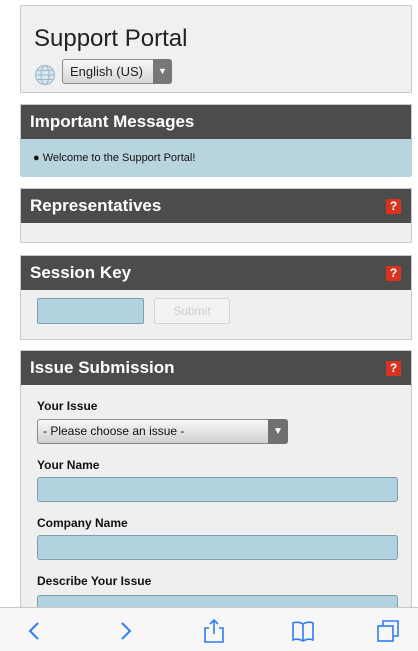 The width and height of the screenshot is (418, 651). Describe the element at coordinates (114, 431) in the screenshot. I see `issue-select-value: - Please choose an issue -` at that location.